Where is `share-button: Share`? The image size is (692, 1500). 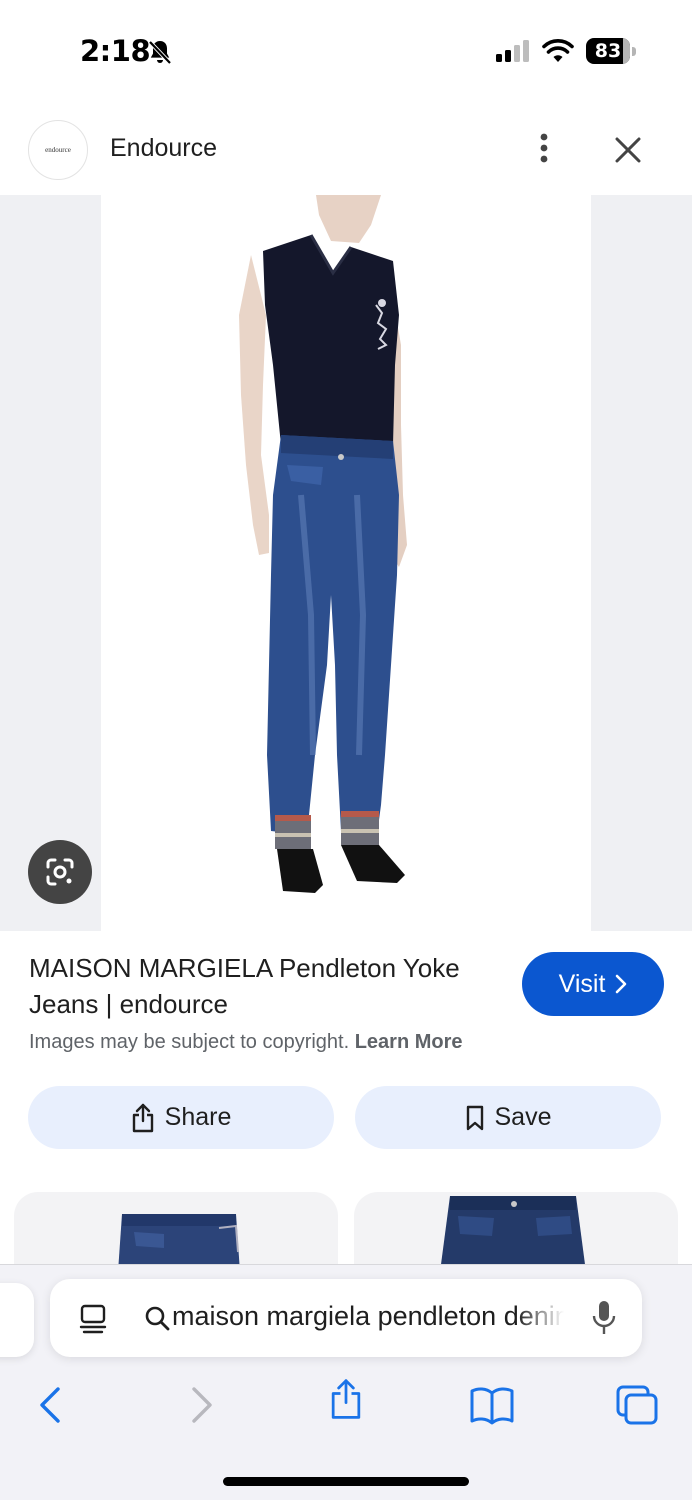
share-button: Share is located at coordinates (181, 1117).